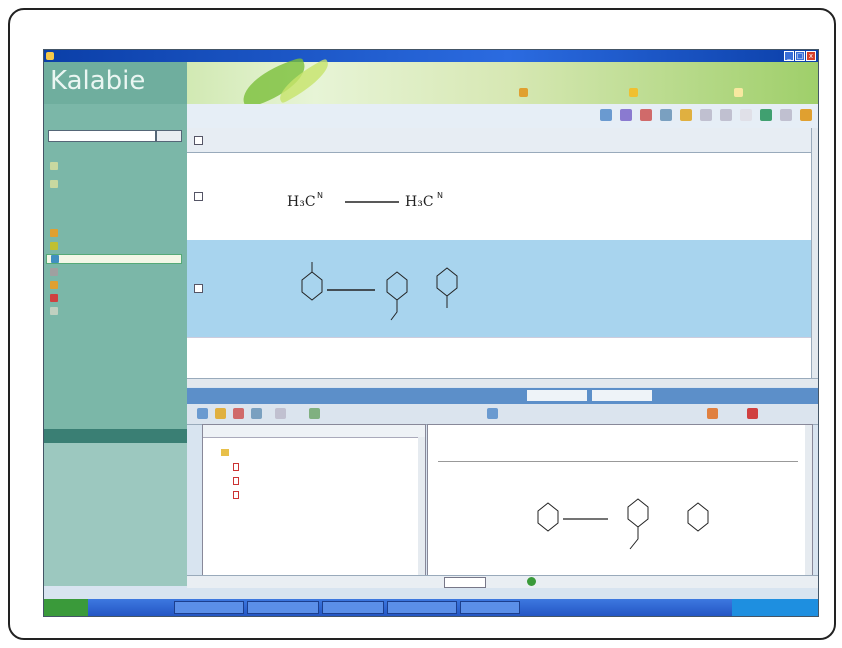 Image resolution: width=842 pixels, height=648 pixels. I want to click on table-horizontal-scrollbar, so click(502, 382).